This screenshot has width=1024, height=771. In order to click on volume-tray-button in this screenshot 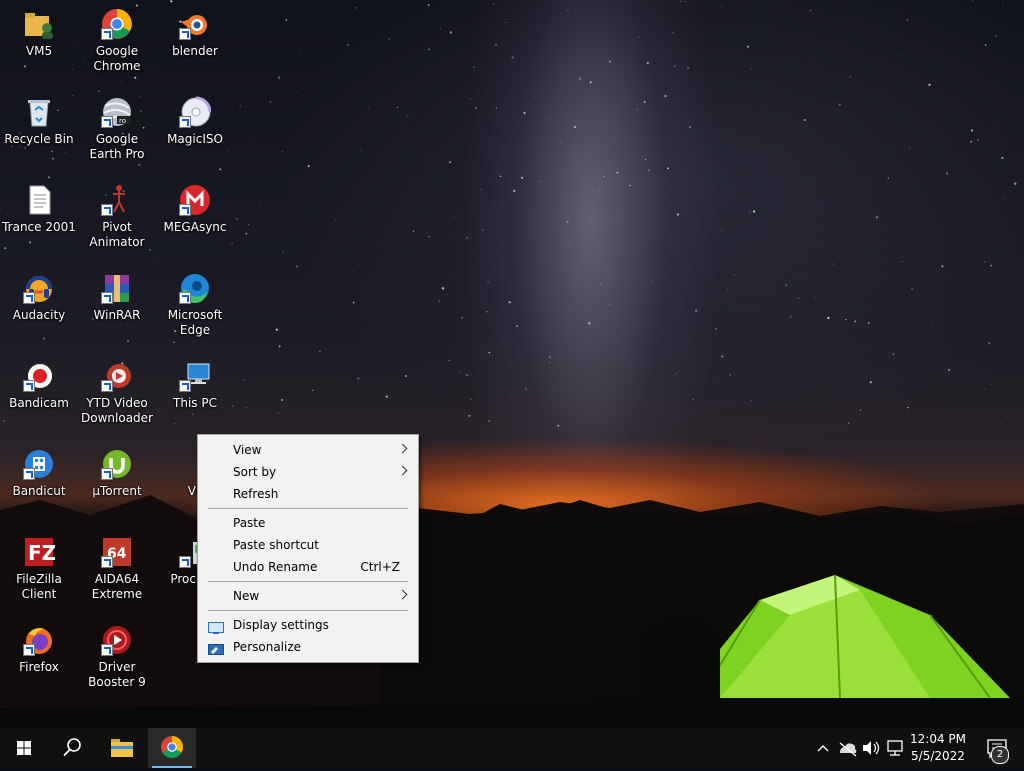, I will do `click(871, 748)`.